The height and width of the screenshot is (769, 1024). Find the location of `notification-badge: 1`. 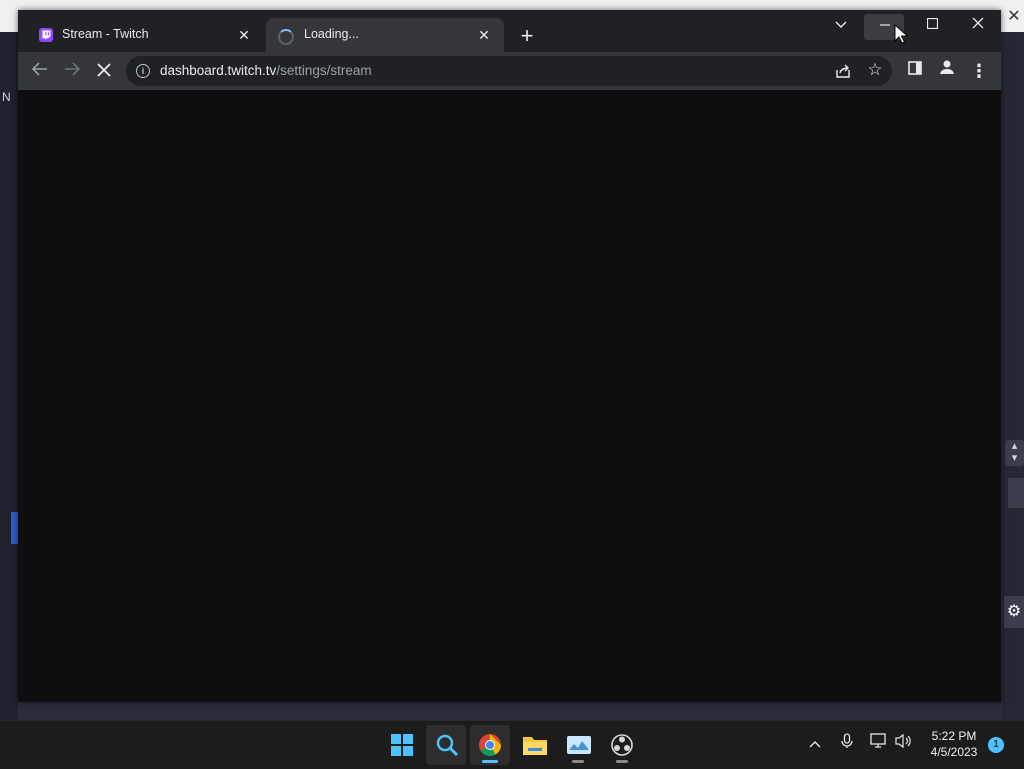

notification-badge: 1 is located at coordinates (996, 745).